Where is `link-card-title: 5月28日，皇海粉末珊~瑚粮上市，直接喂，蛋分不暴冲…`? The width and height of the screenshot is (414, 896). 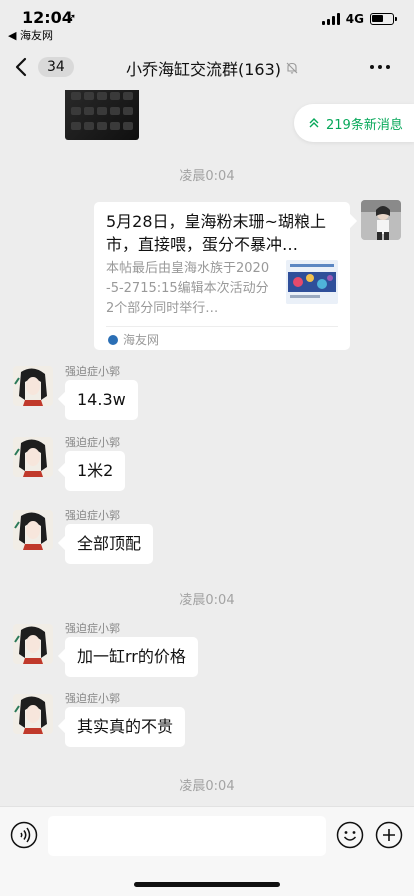
link-card-title: 5月28日，皇海粉末珊~瑚粮上市，直接喂，蛋分不暴冲… is located at coordinates (216, 233).